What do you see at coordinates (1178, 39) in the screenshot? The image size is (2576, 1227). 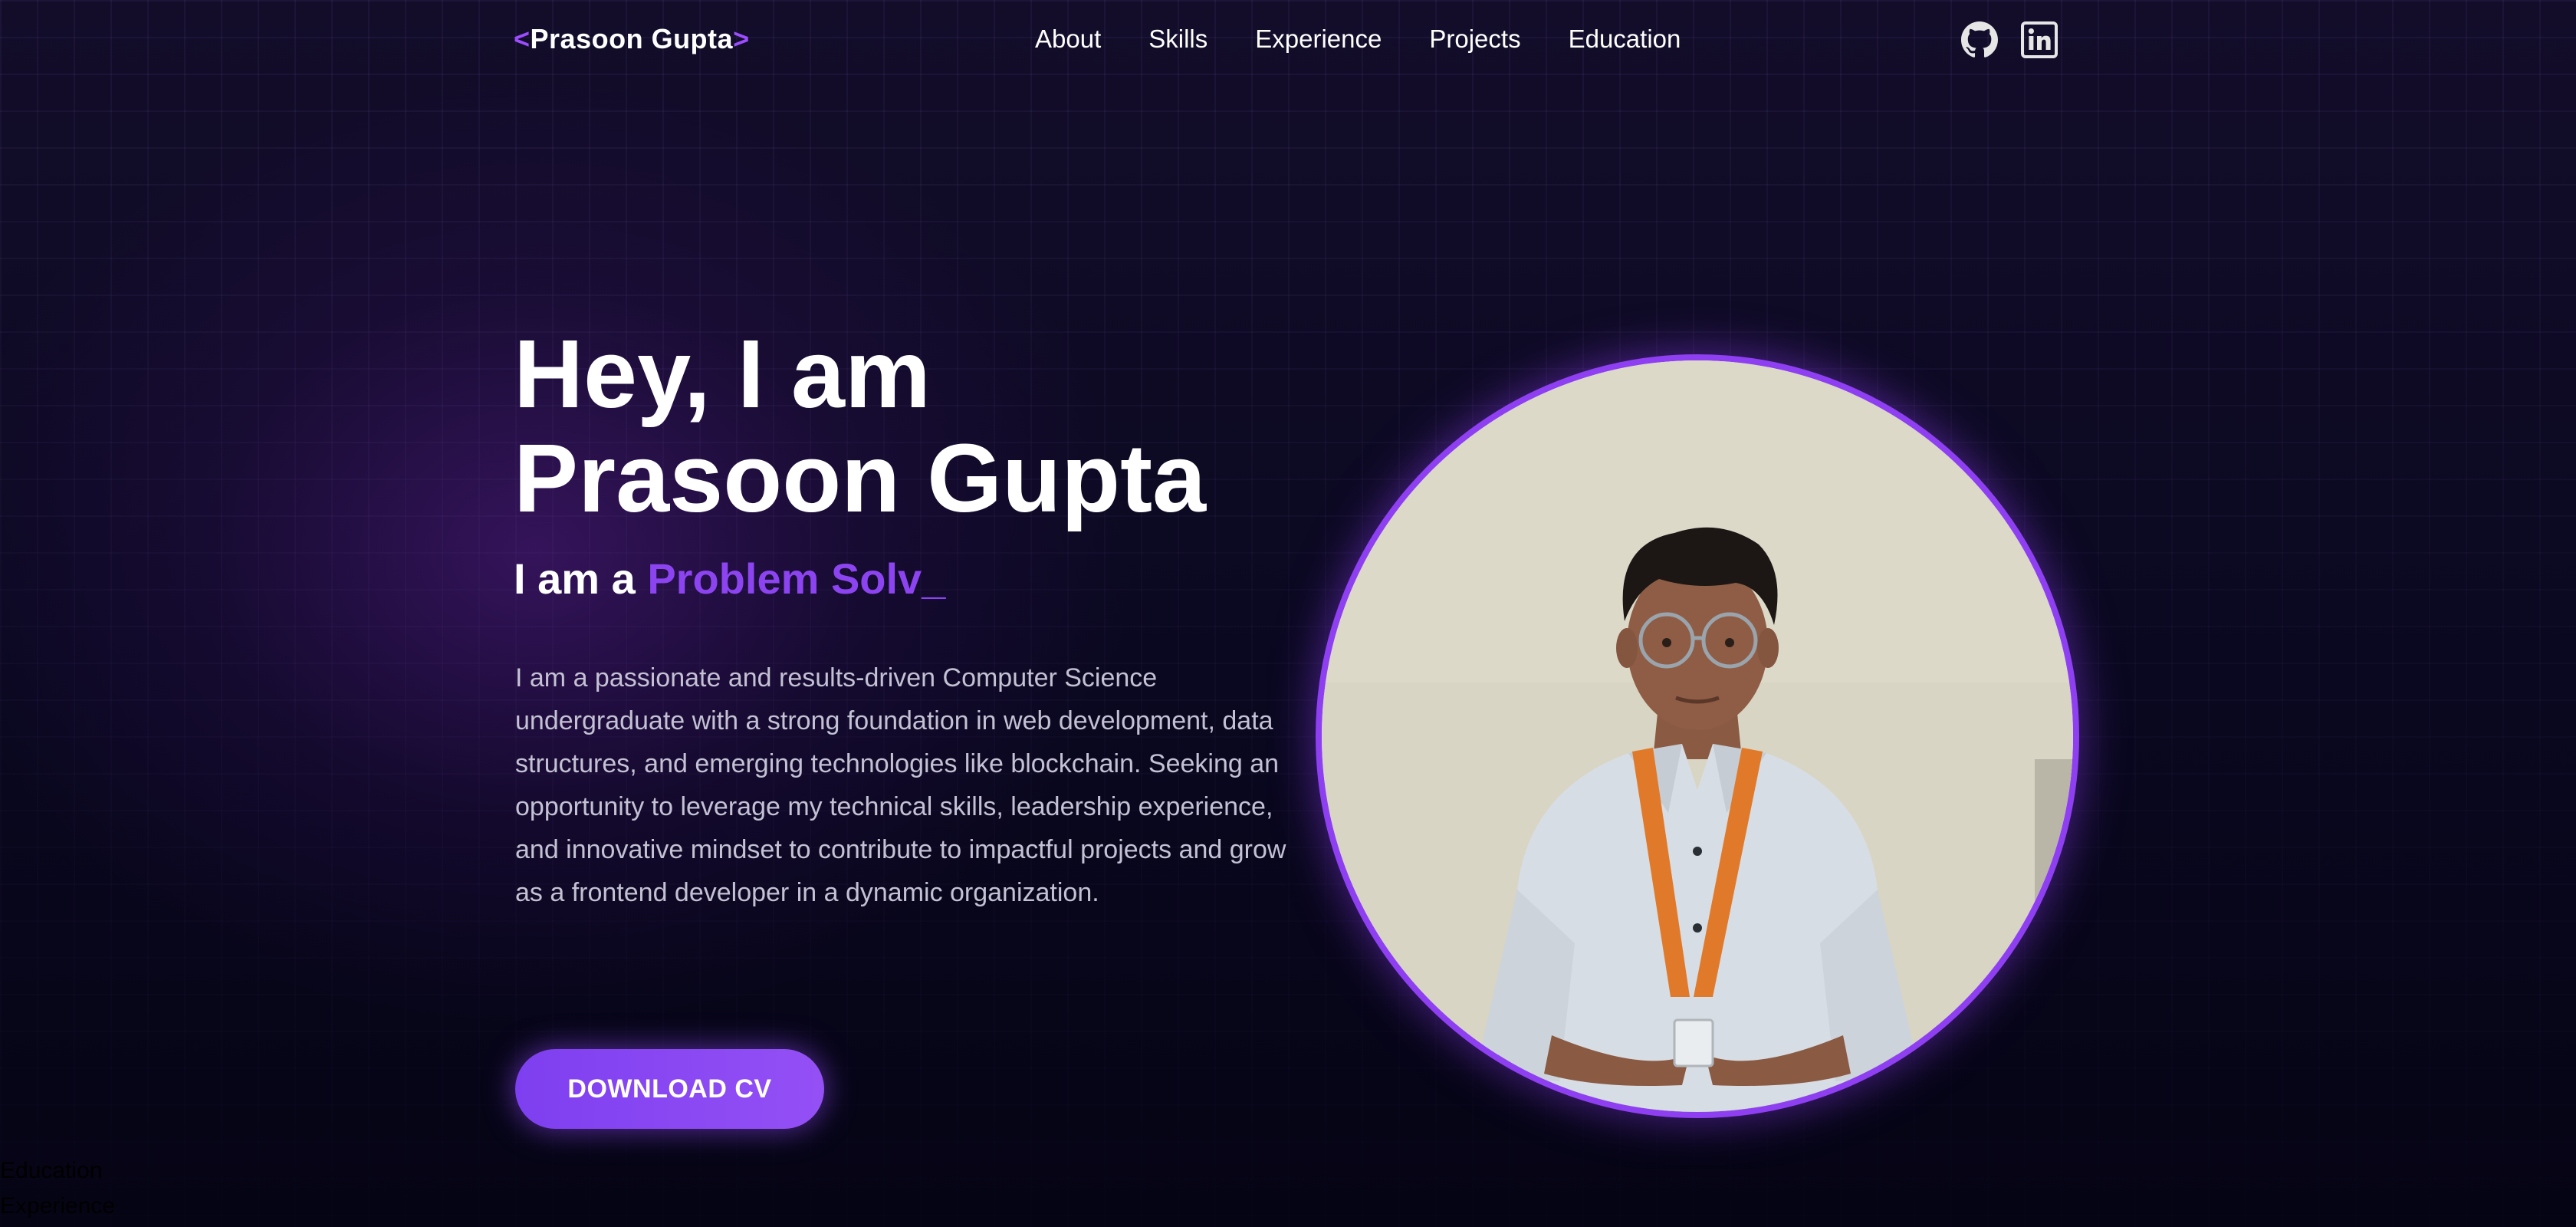 I see `nav-link-skills: Skills` at bounding box center [1178, 39].